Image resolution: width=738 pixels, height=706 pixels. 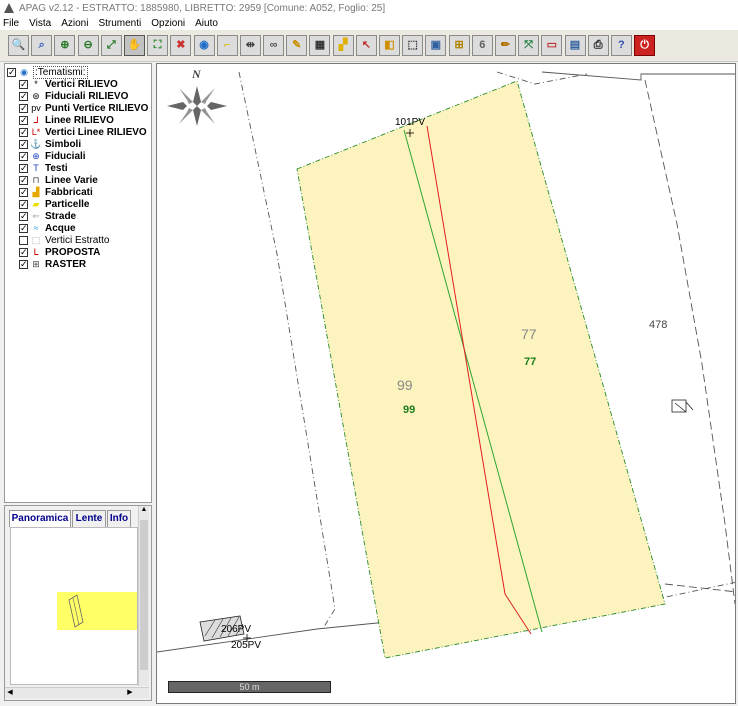 What do you see at coordinates (43, 168) in the screenshot?
I see `layer-item: T Testi` at bounding box center [43, 168].